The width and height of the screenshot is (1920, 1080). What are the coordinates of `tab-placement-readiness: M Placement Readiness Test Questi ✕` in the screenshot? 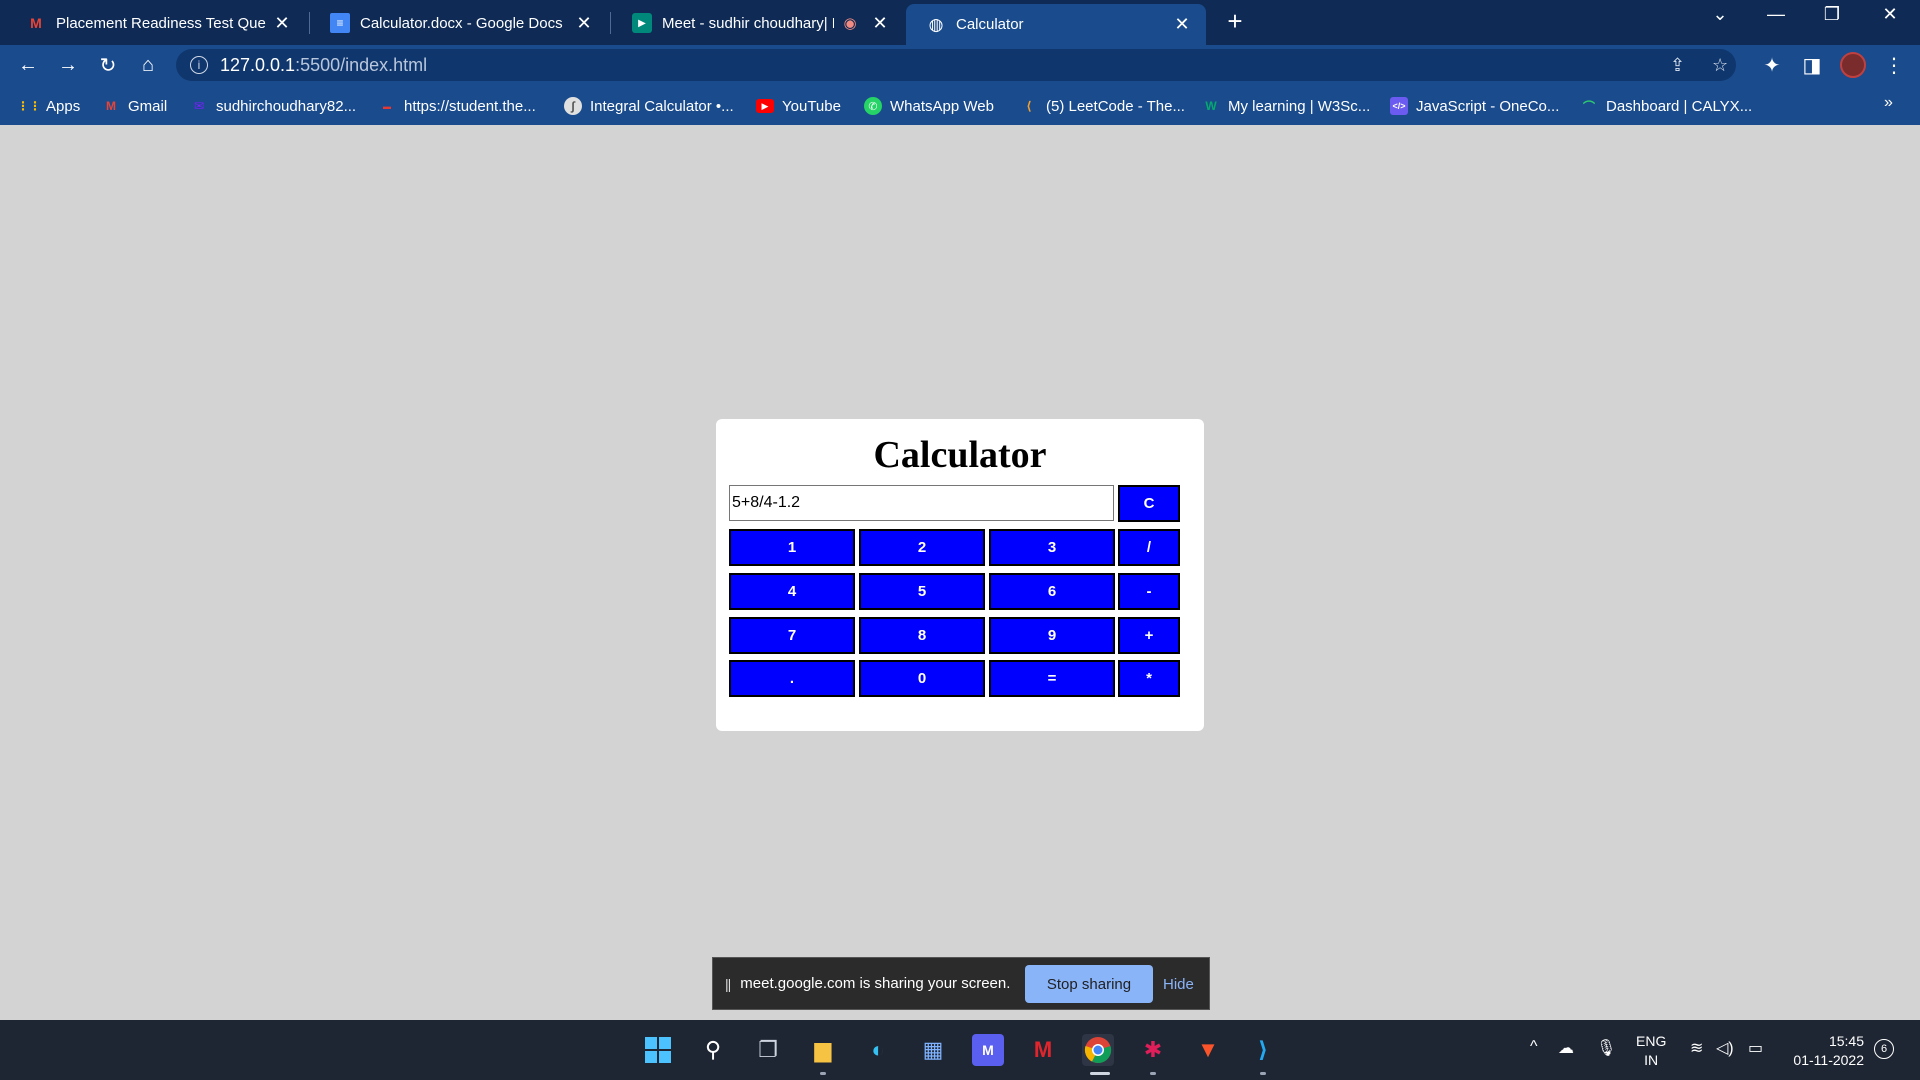 It's located at (156, 23).